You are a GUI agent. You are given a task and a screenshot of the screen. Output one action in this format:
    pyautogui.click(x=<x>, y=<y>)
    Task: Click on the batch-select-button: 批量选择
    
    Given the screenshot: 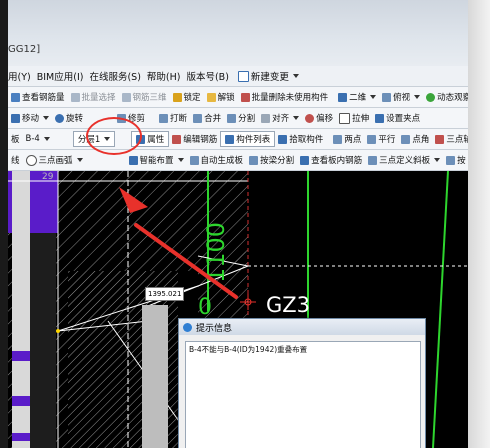 What is the action you would take?
    pyautogui.click(x=93, y=97)
    